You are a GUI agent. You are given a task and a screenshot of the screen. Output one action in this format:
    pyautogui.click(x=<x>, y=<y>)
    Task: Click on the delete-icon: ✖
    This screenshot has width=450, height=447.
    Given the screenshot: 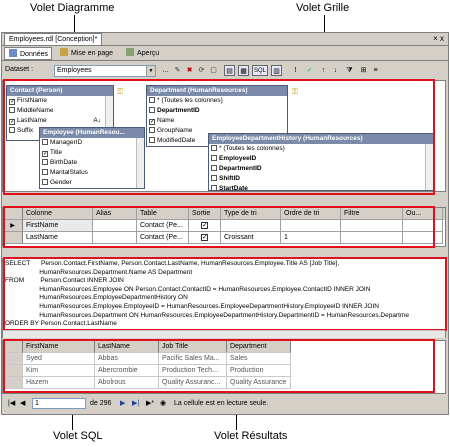 What is the action you would take?
    pyautogui.click(x=189, y=70)
    